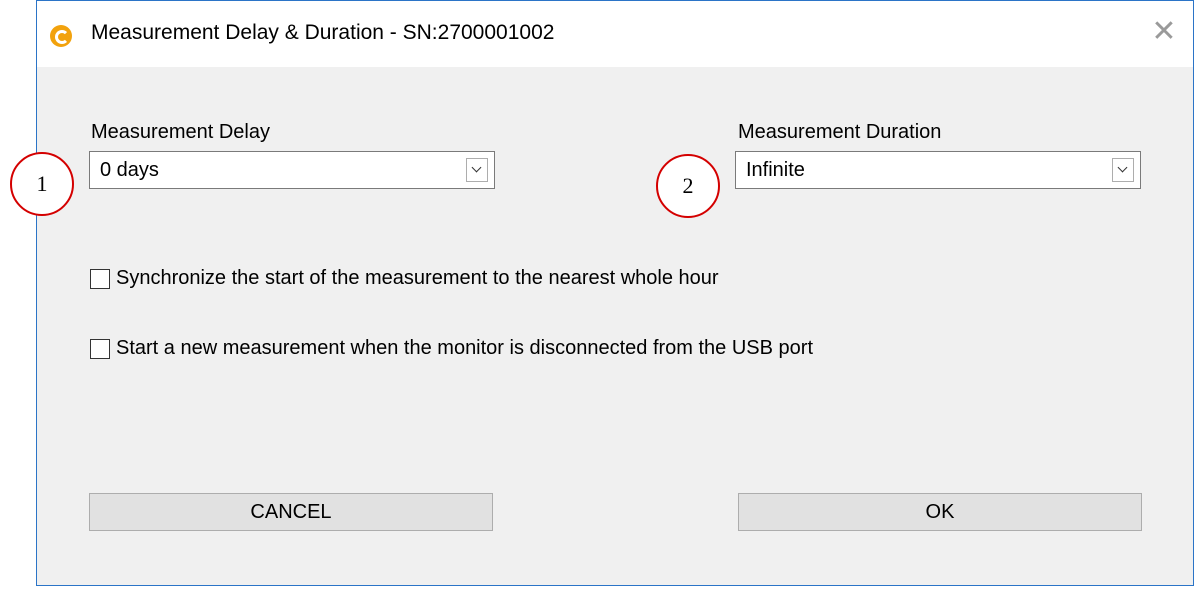 This screenshot has height=592, width=1198. What do you see at coordinates (100, 349) in the screenshot?
I see `usb-disconnect-checkbox` at bounding box center [100, 349].